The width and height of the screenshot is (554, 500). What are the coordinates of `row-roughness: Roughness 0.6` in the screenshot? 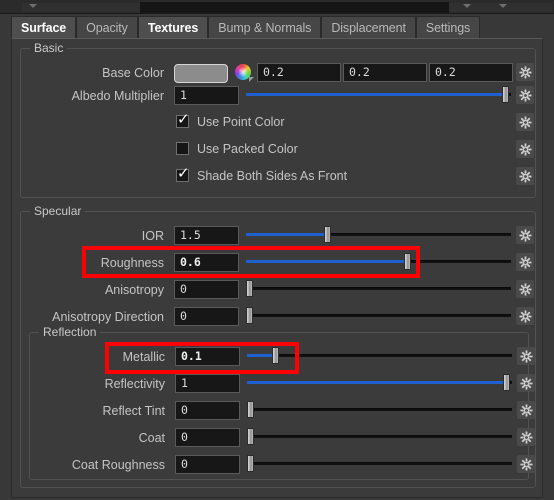 It's located at (278, 263).